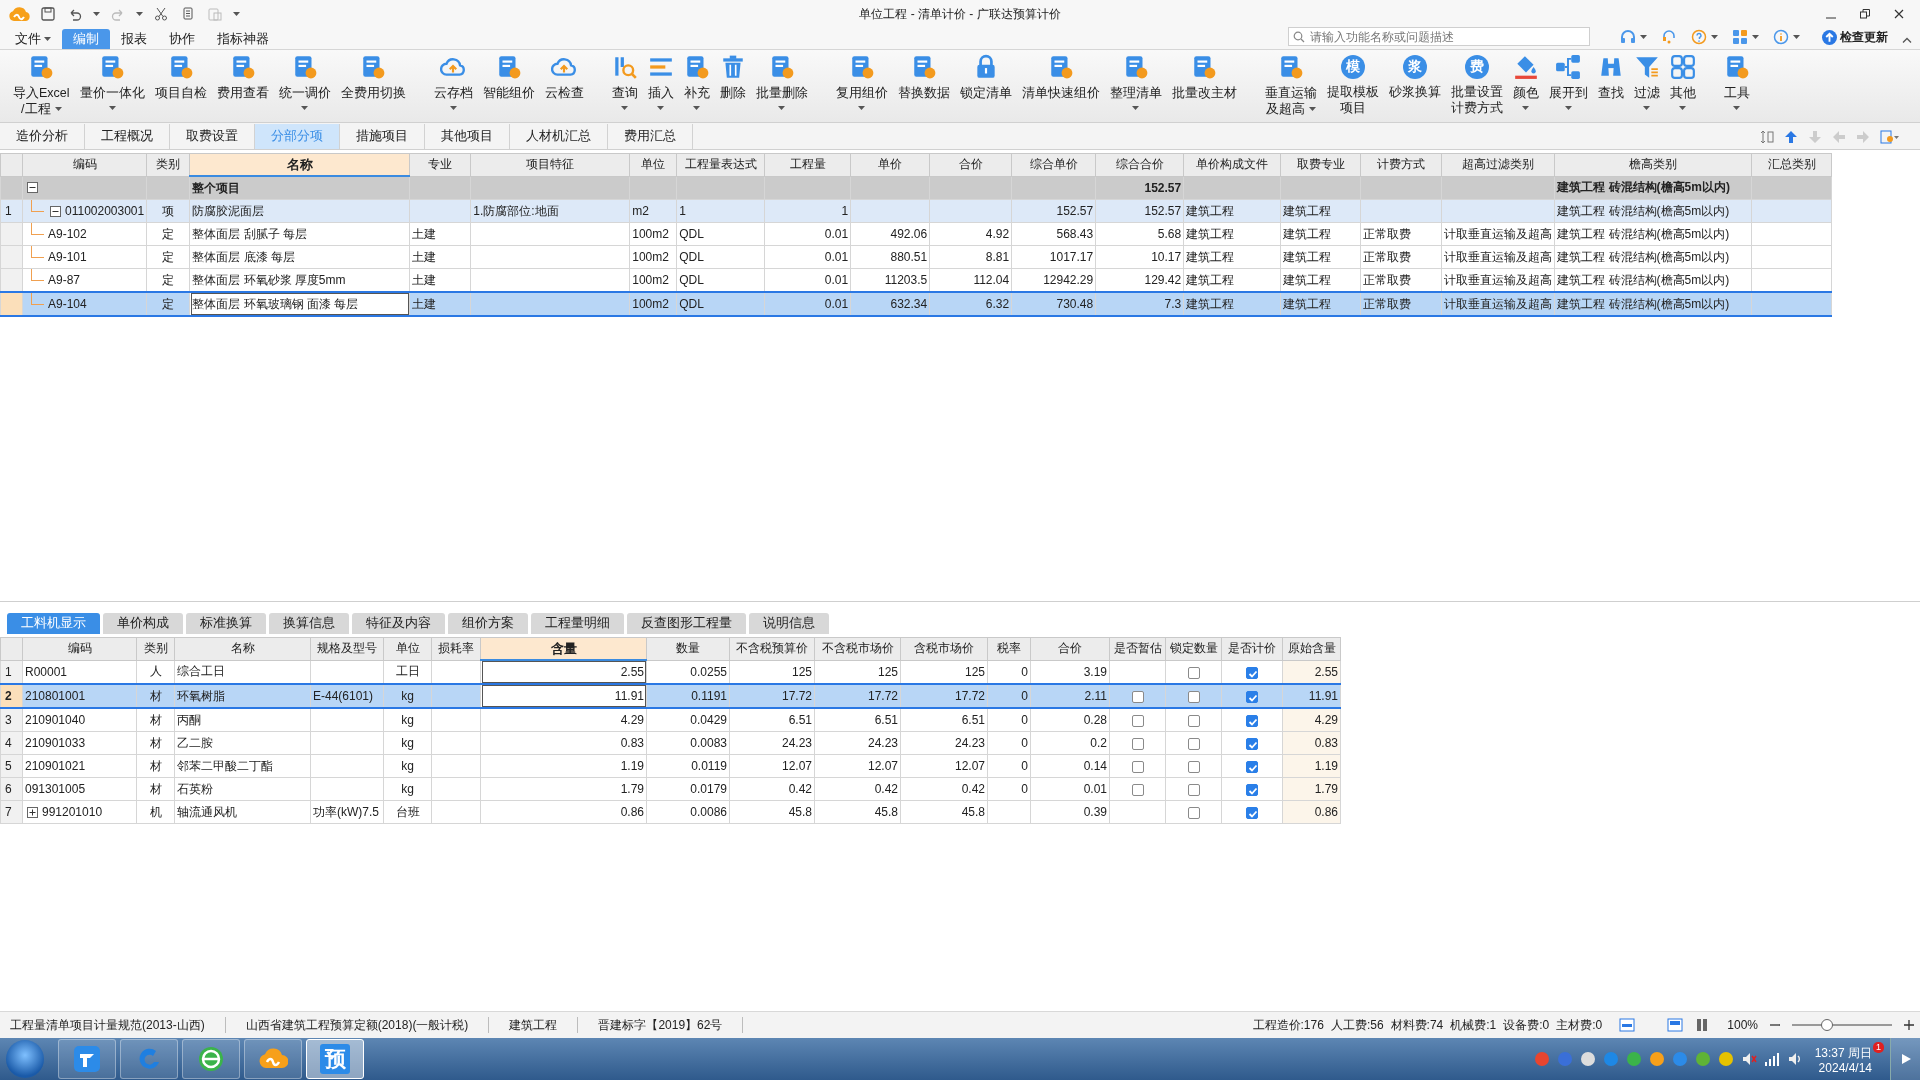 This screenshot has width=1920, height=1080. Describe the element at coordinates (1414, 86) in the screenshot. I see `toolbar-button: 浆 砂浆换算` at that location.